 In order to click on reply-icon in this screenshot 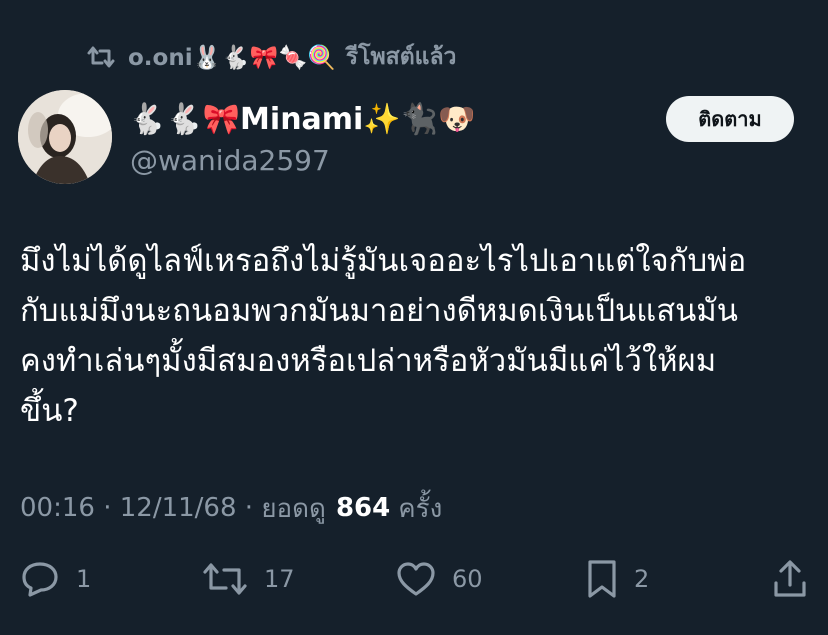, I will do `click(40, 579)`.